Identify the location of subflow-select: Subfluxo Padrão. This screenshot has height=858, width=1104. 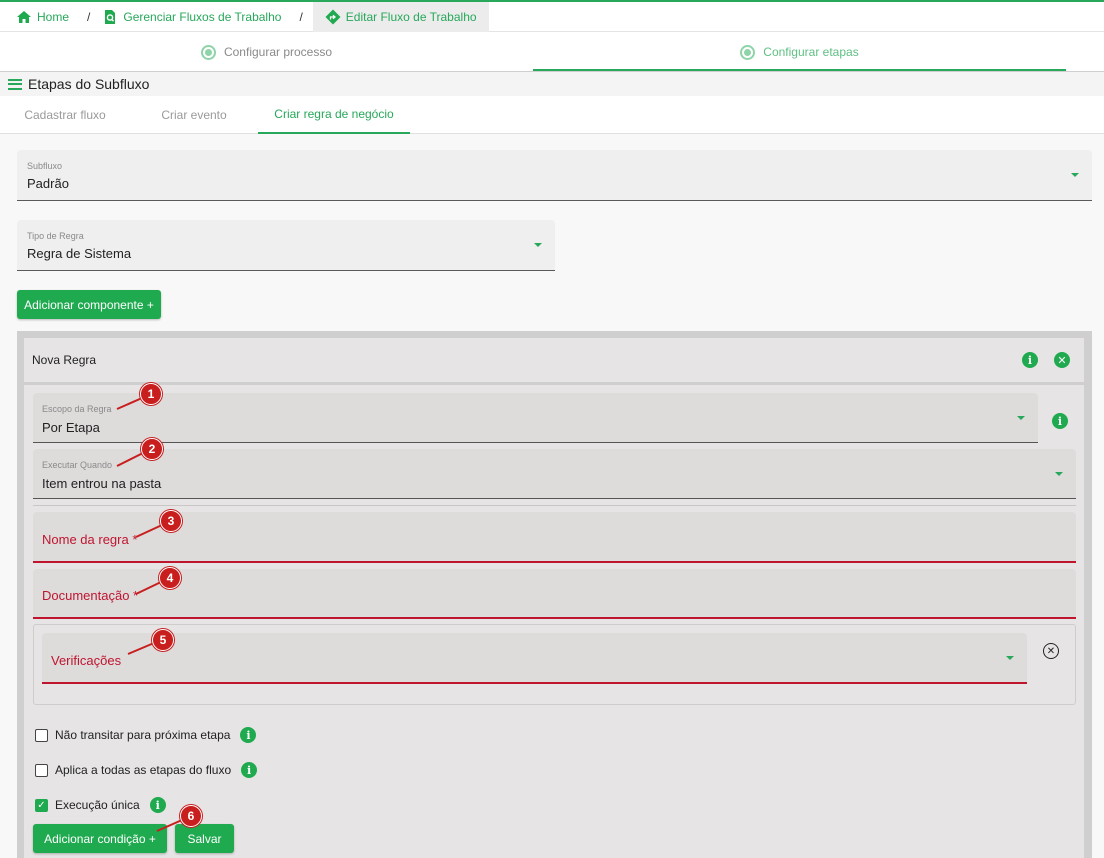
(554, 175).